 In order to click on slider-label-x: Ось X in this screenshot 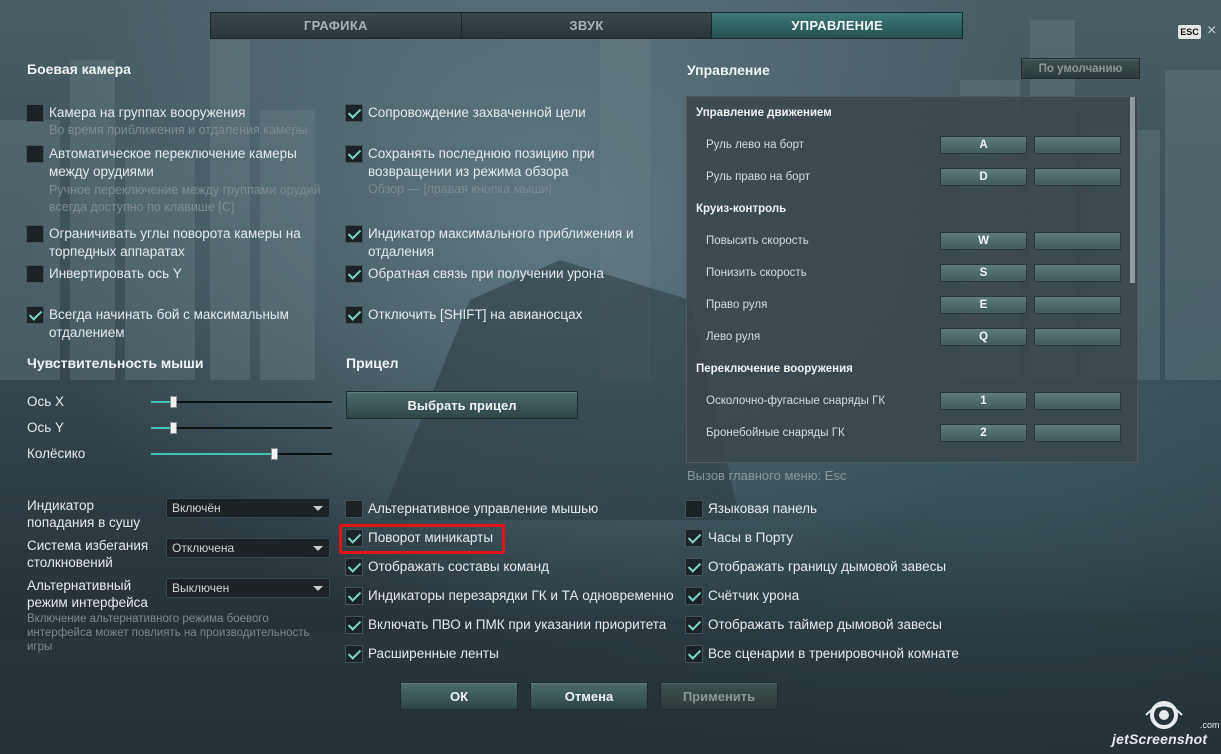, I will do `click(46, 401)`.